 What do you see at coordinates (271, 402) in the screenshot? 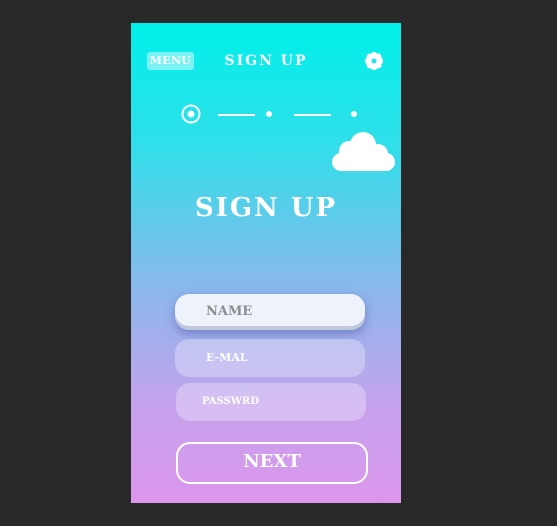
I see `password-field: PASSWRD` at bounding box center [271, 402].